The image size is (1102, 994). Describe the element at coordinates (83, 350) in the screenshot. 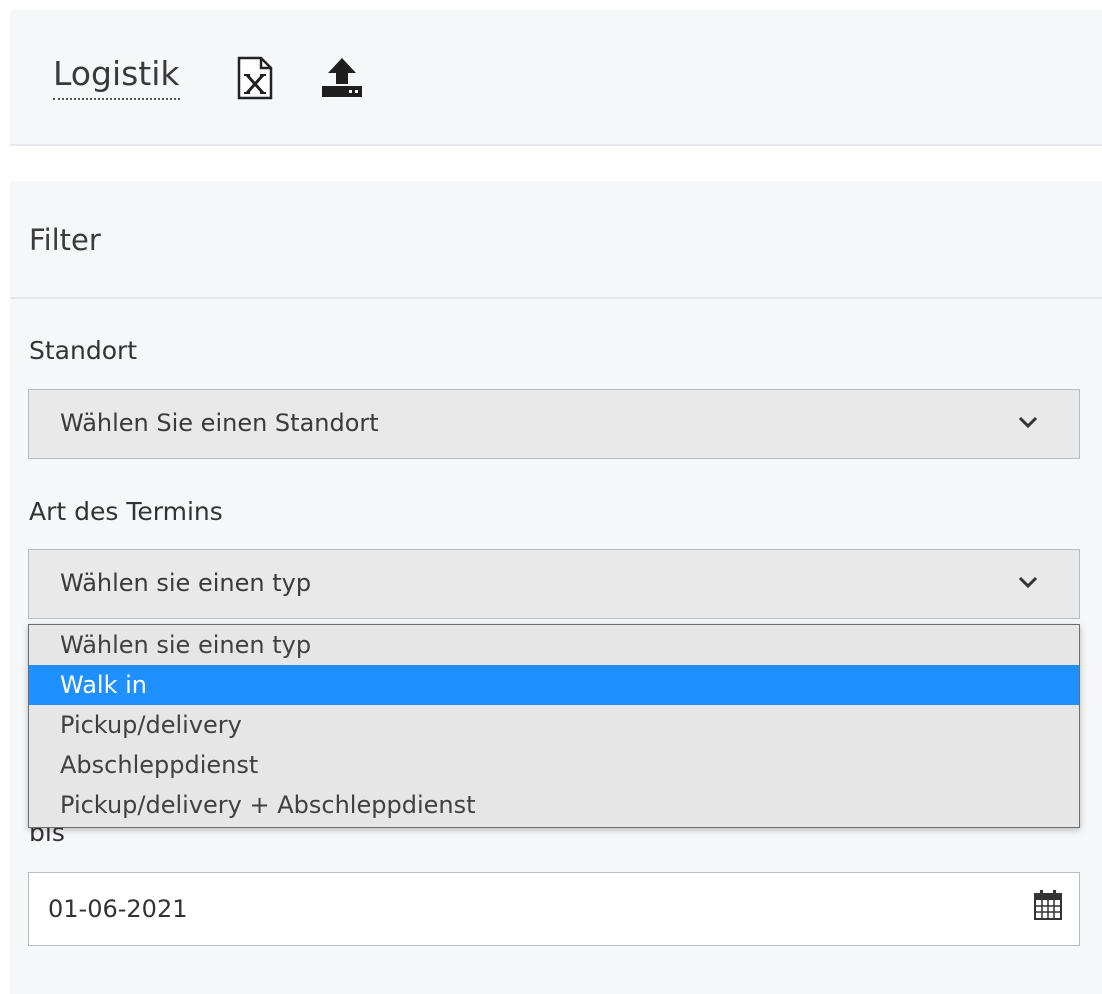

I see `standort-label: Standort` at that location.